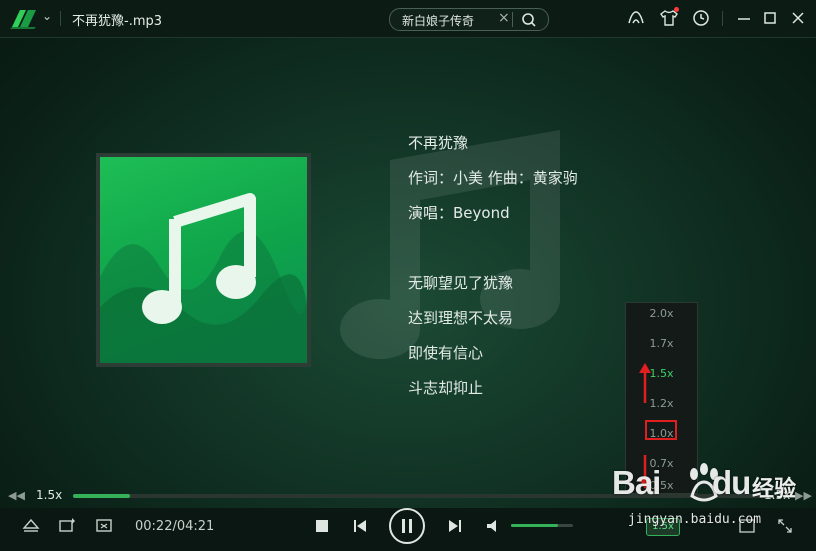 The height and width of the screenshot is (551, 816). Describe the element at coordinates (461, 283) in the screenshot. I see `lyric-line: 无聊望见了犹豫` at that location.